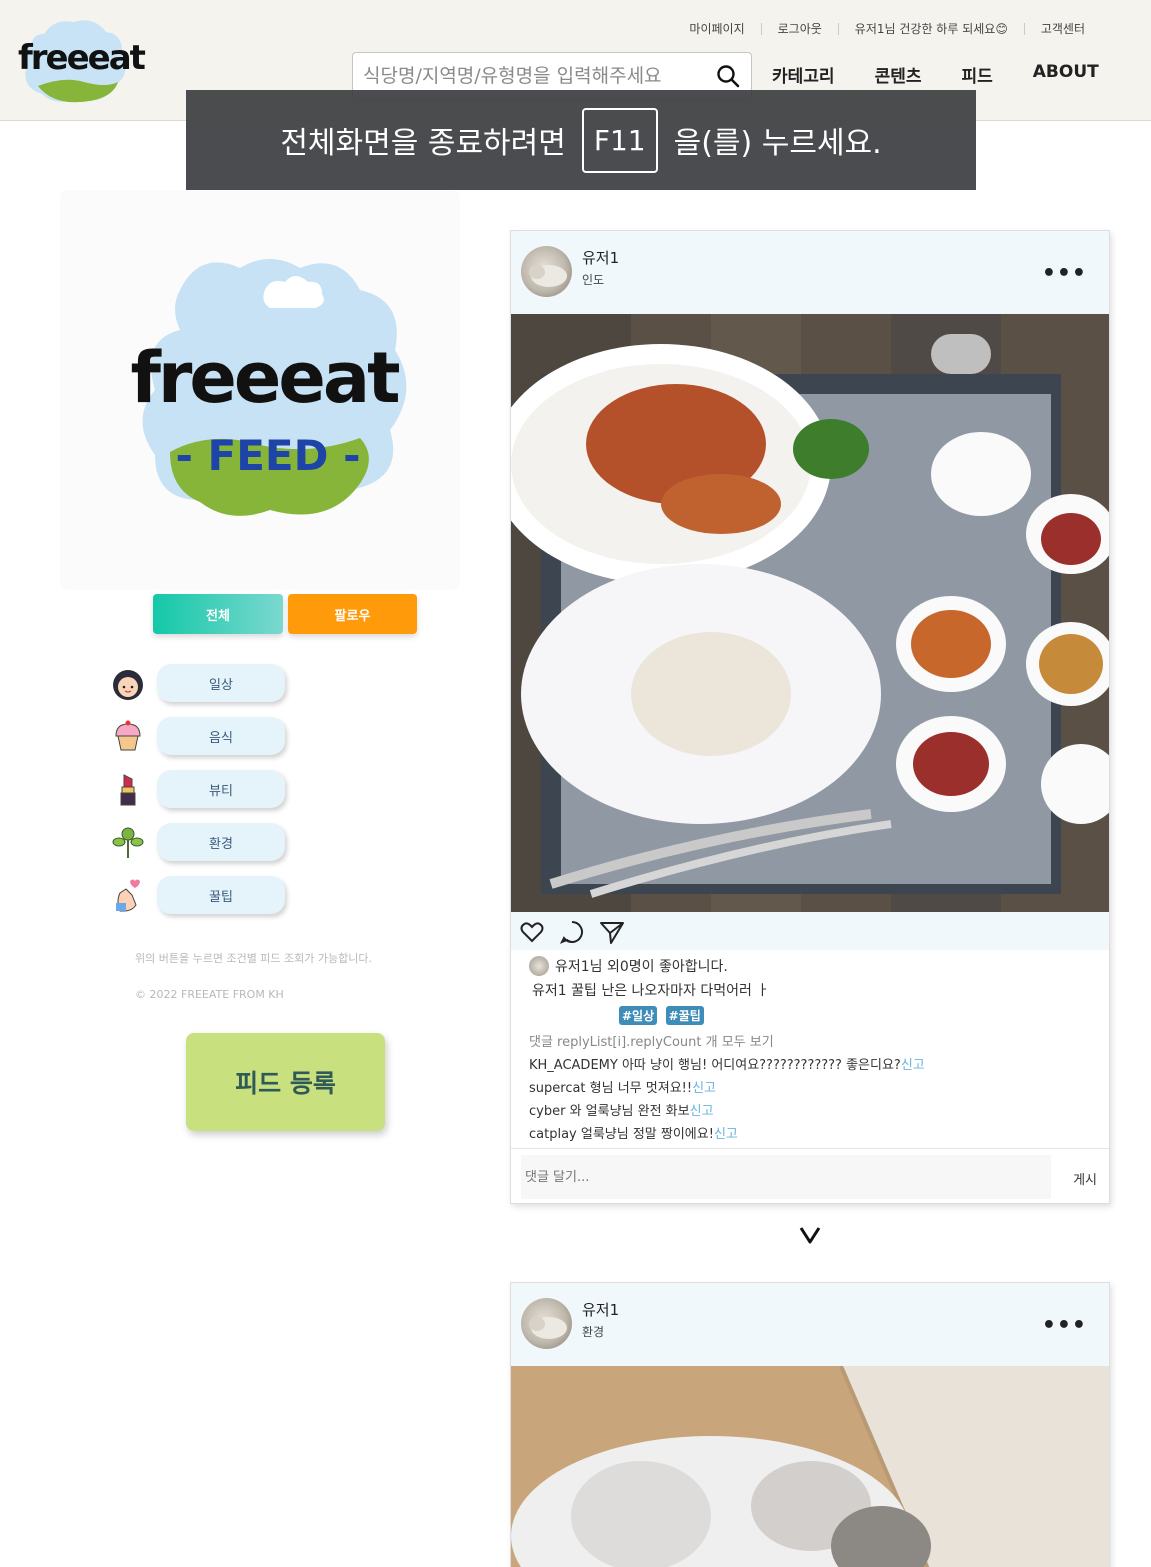 This screenshot has height=1567, width=1151. I want to click on girl-face-icon, so click(128, 685).